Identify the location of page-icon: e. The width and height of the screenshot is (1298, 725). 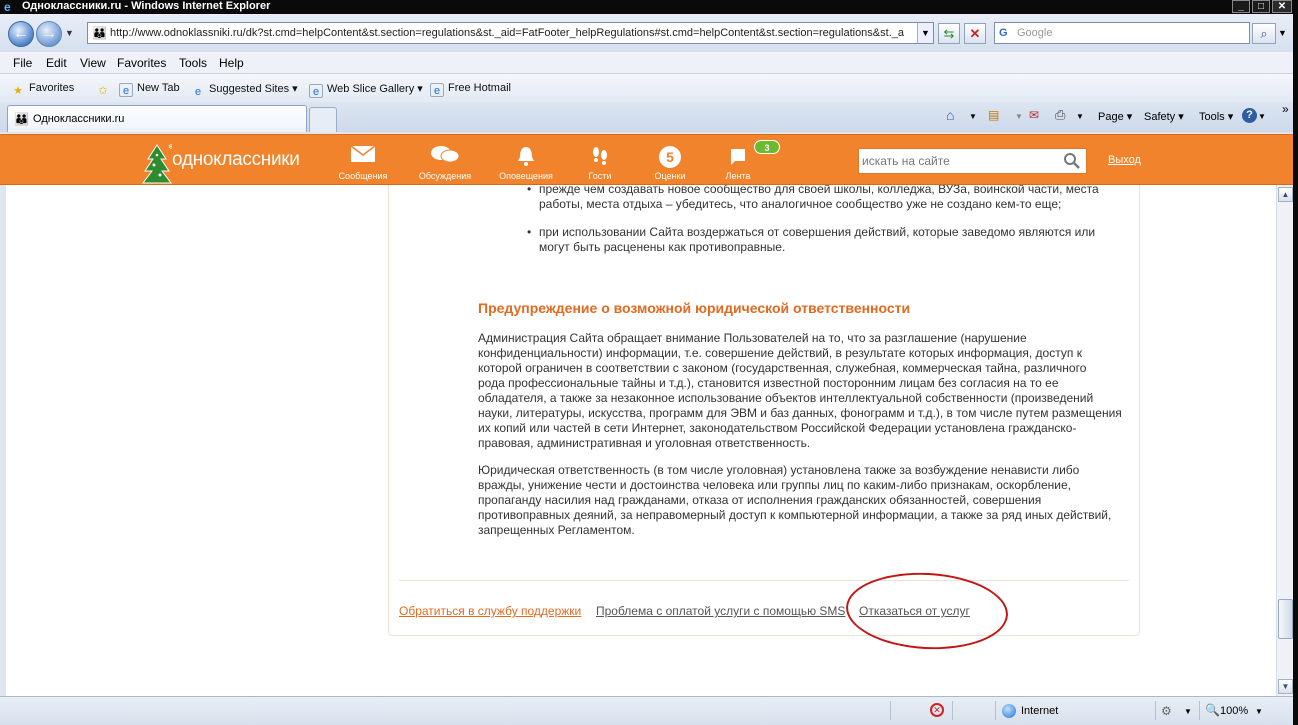
(437, 90).